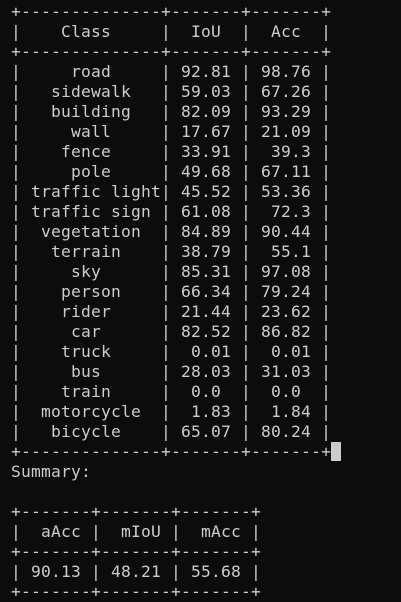 This screenshot has width=401, height=602. I want to click on text-cursor, so click(336, 451).